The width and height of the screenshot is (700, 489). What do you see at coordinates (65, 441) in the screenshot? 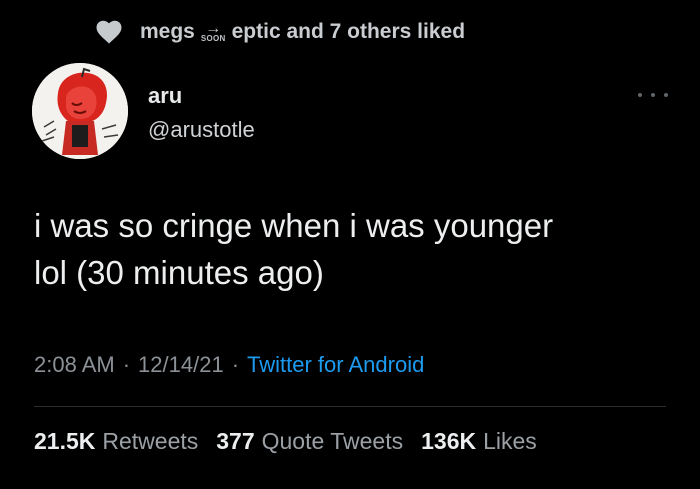
I see `retweets-count: 21.5K` at bounding box center [65, 441].